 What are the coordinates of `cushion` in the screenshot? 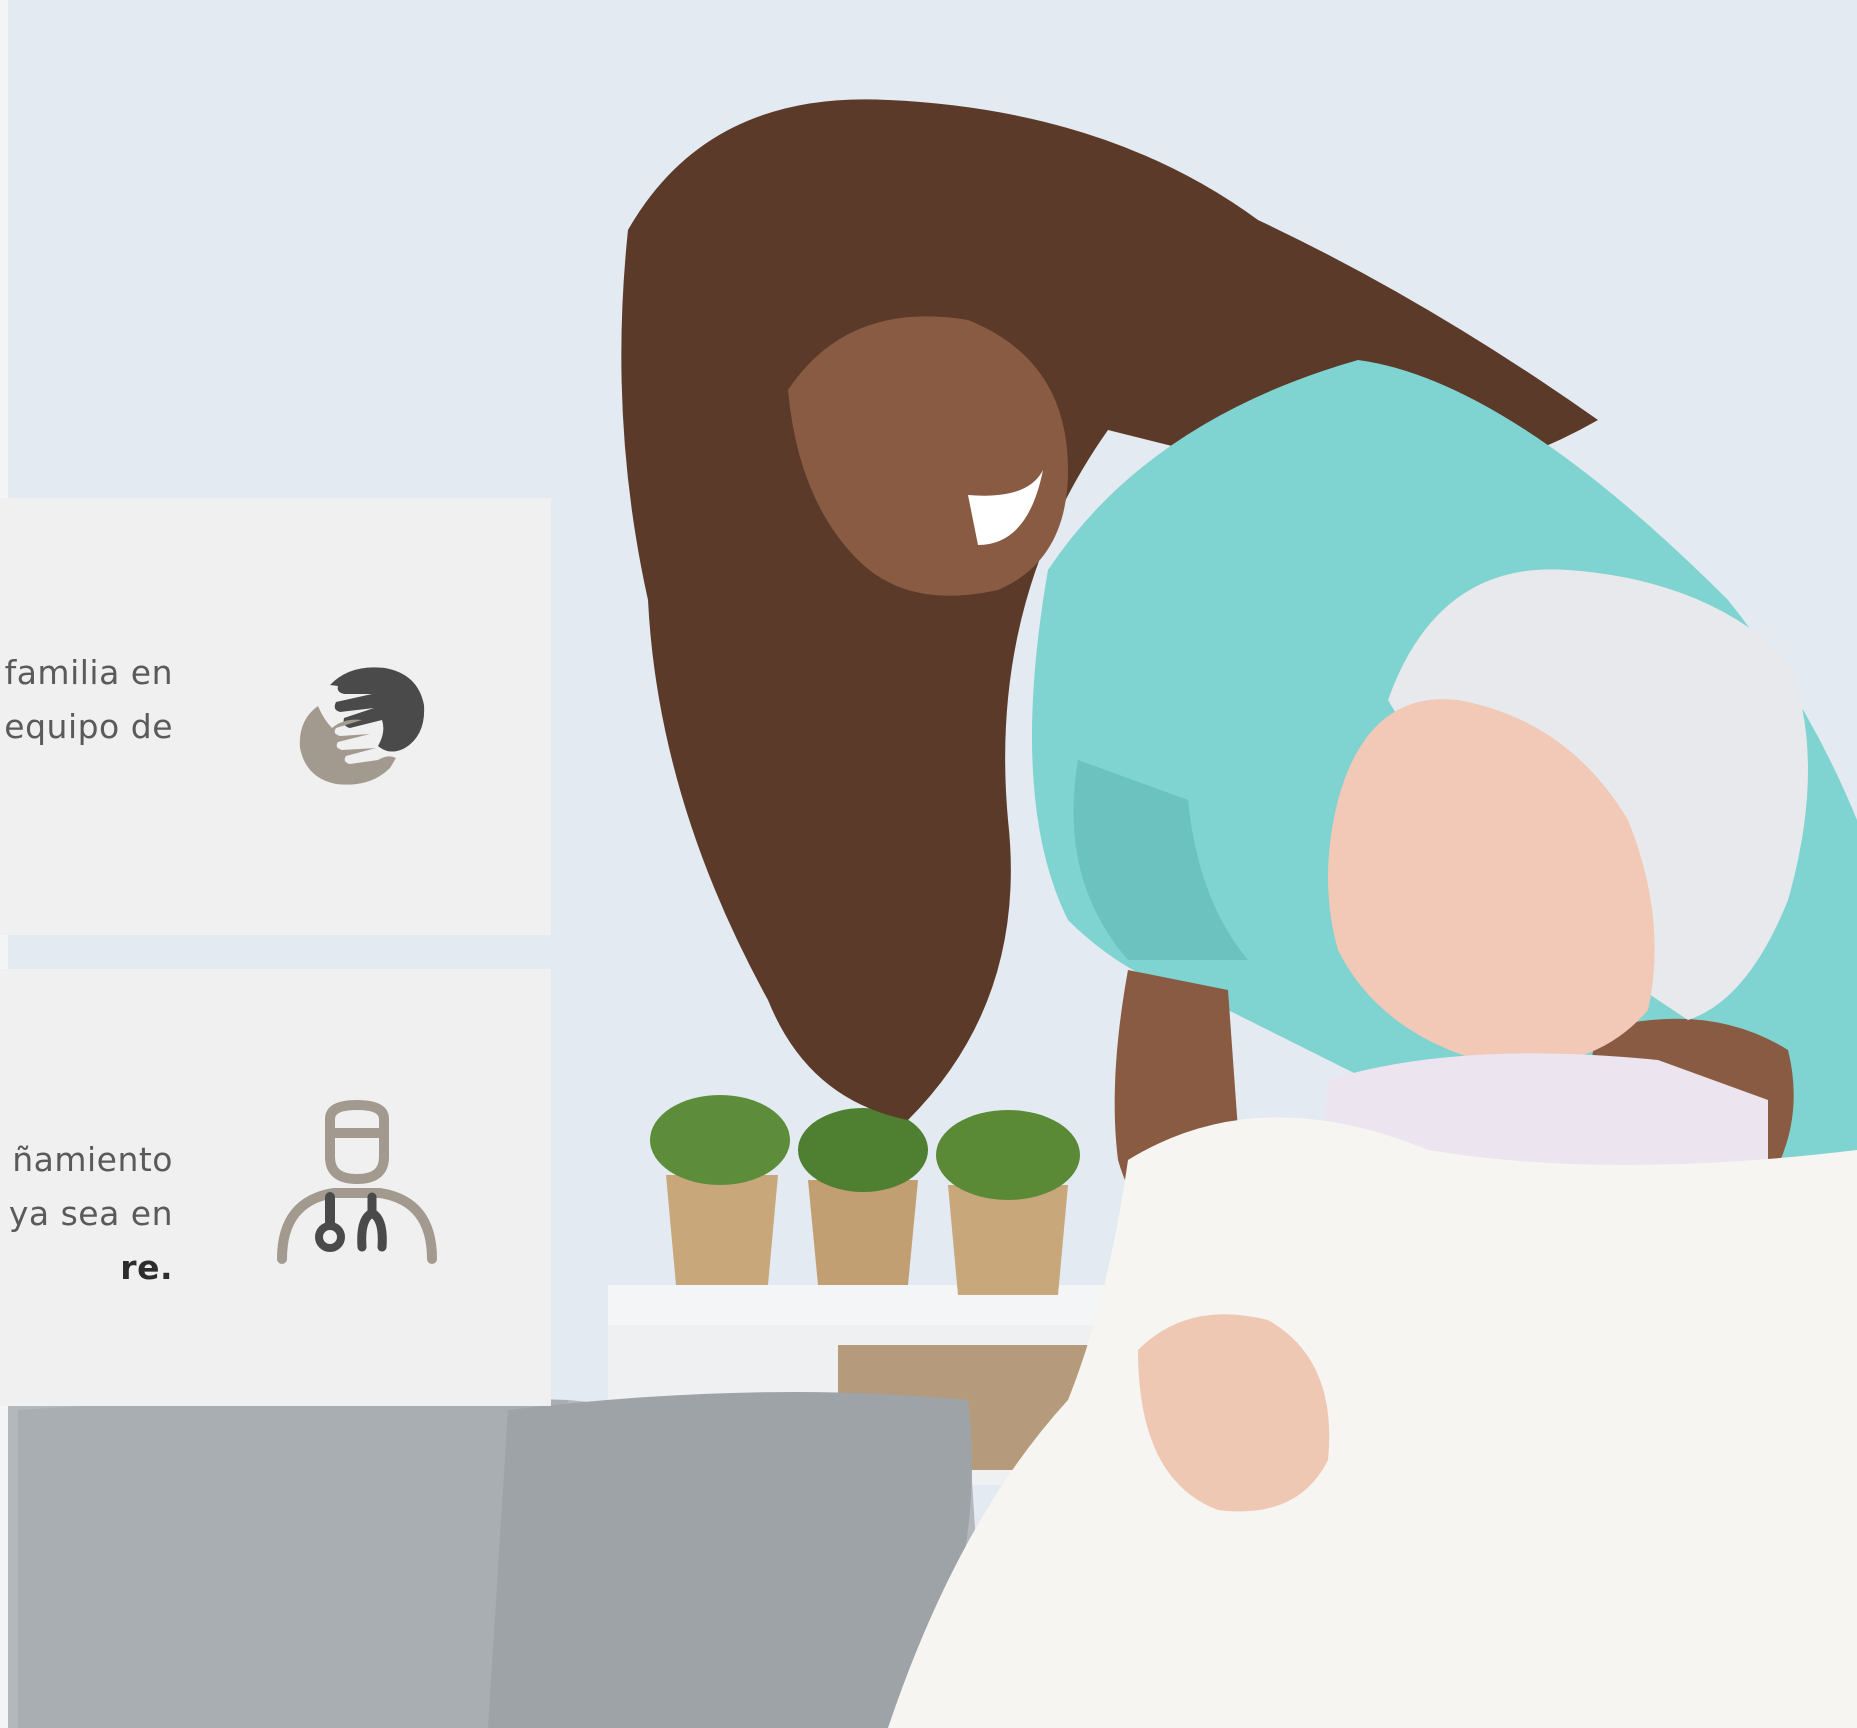 It's located at (730, 1560).